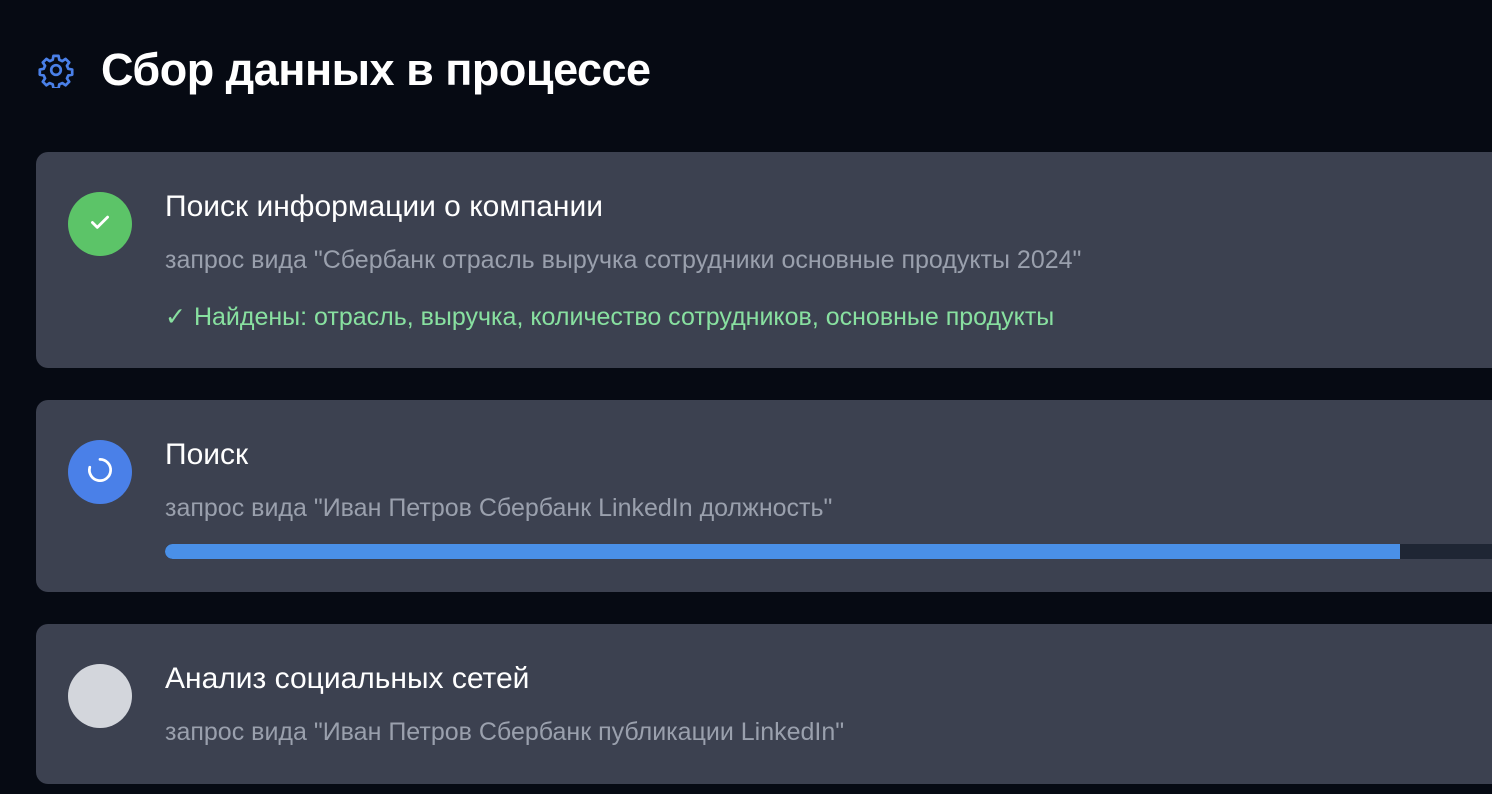  I want to click on page-title: Сбор данных в процессе, so click(376, 69).